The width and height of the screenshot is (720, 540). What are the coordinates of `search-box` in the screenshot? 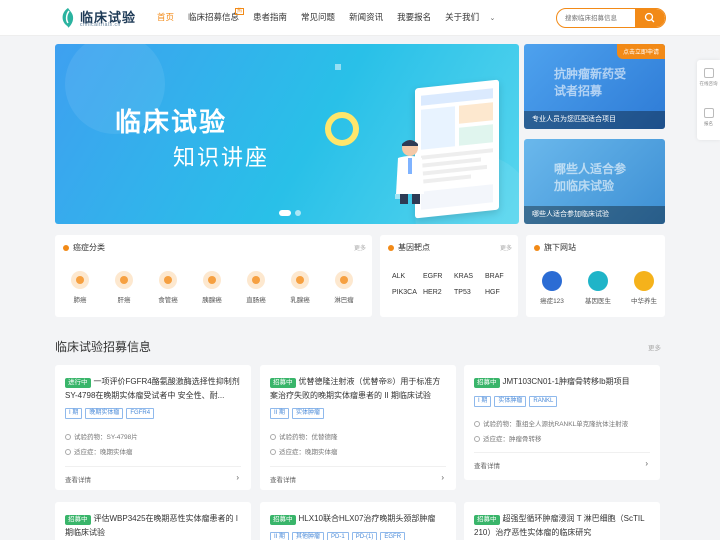 It's located at (611, 18).